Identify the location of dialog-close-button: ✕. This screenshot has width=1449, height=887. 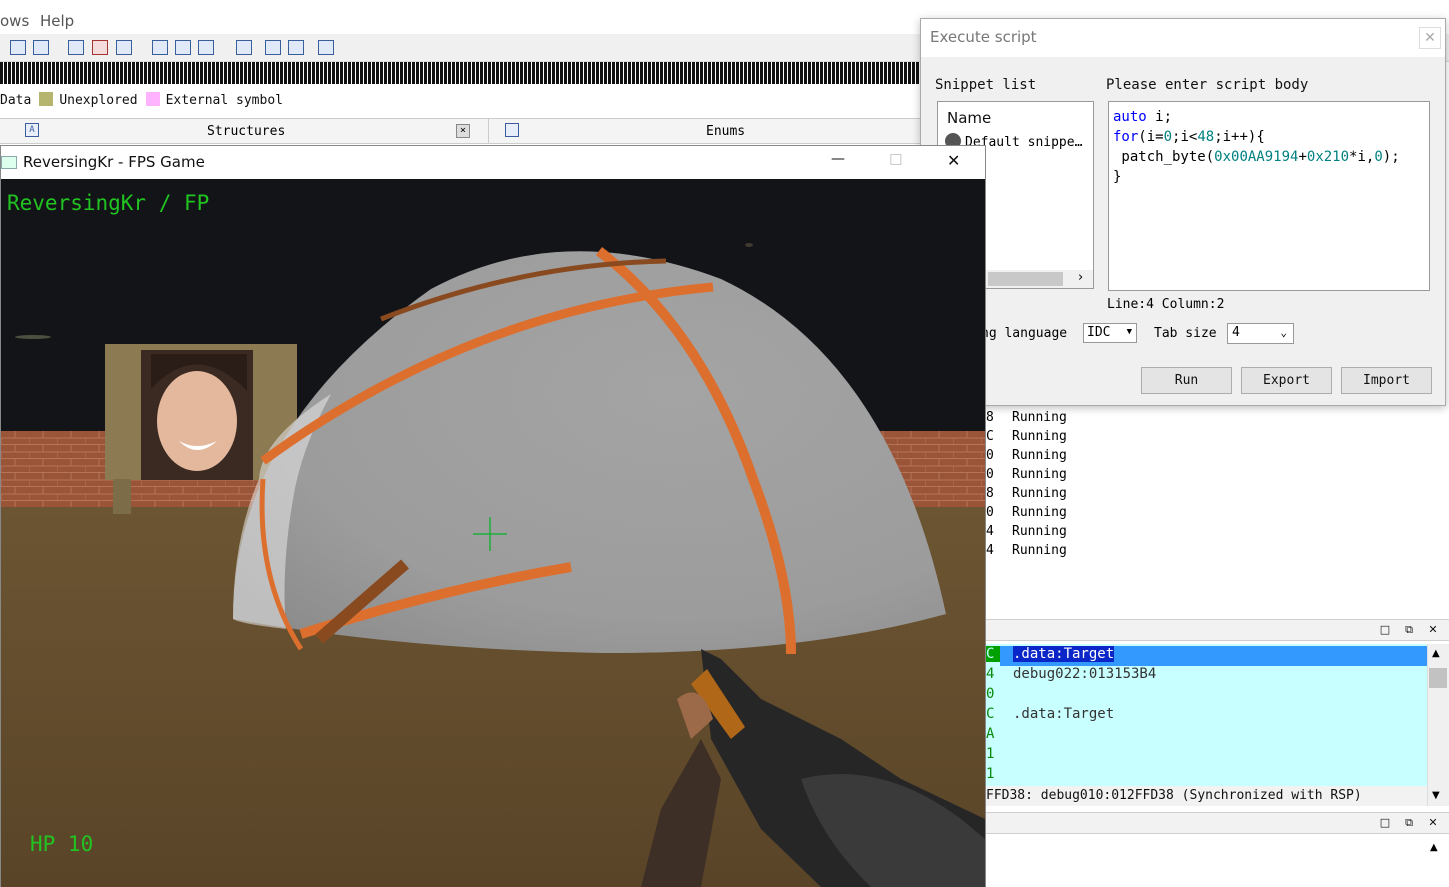
(1430, 38).